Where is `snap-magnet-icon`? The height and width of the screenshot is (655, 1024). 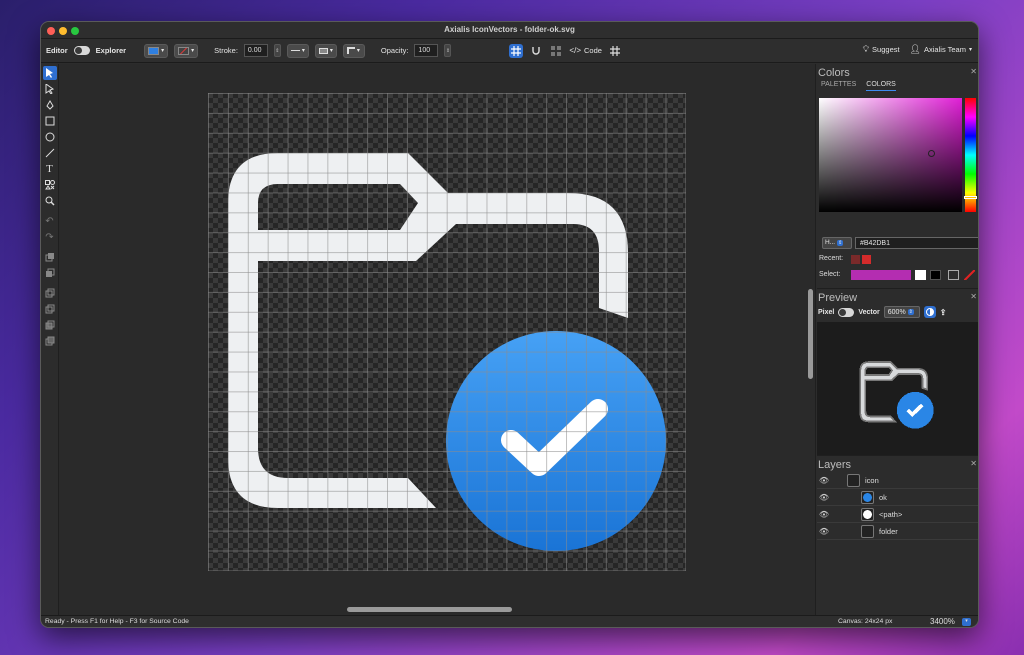 snap-magnet-icon is located at coordinates (536, 51).